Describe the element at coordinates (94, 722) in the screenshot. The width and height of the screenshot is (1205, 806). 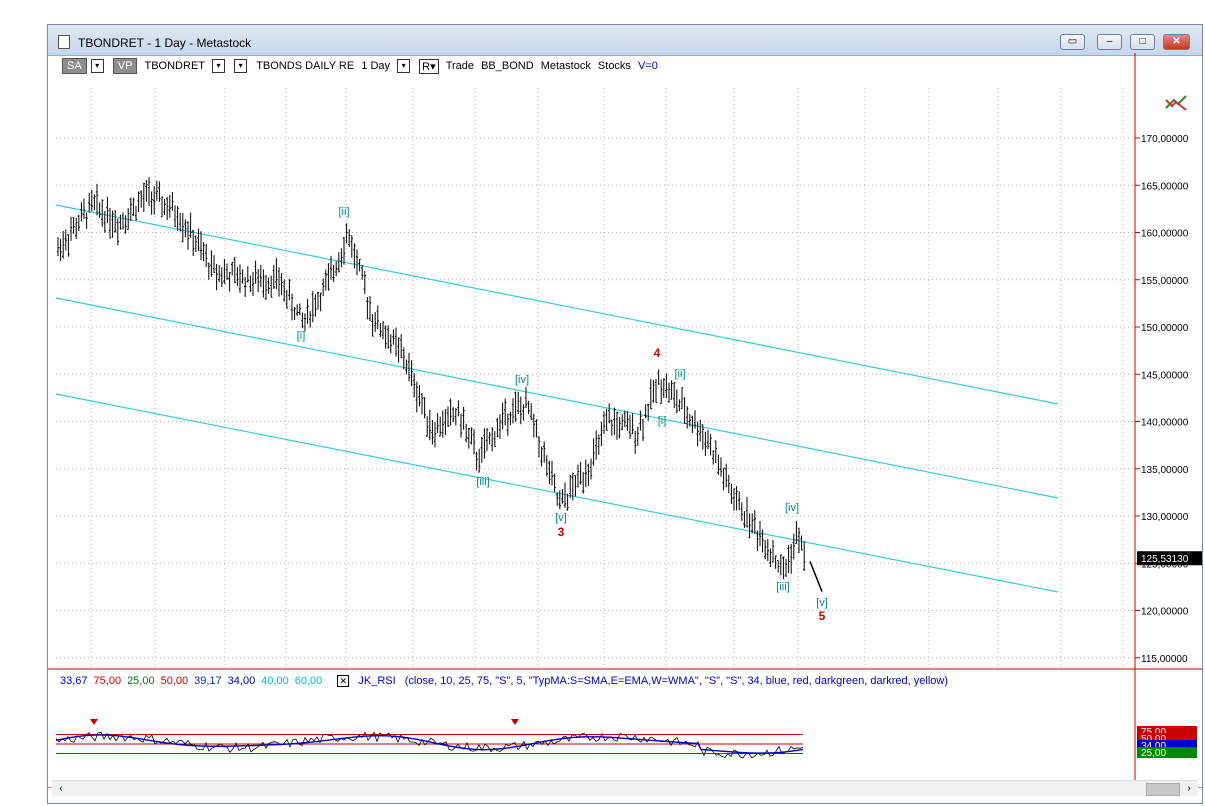
I see `signal-arrow-icon` at that location.